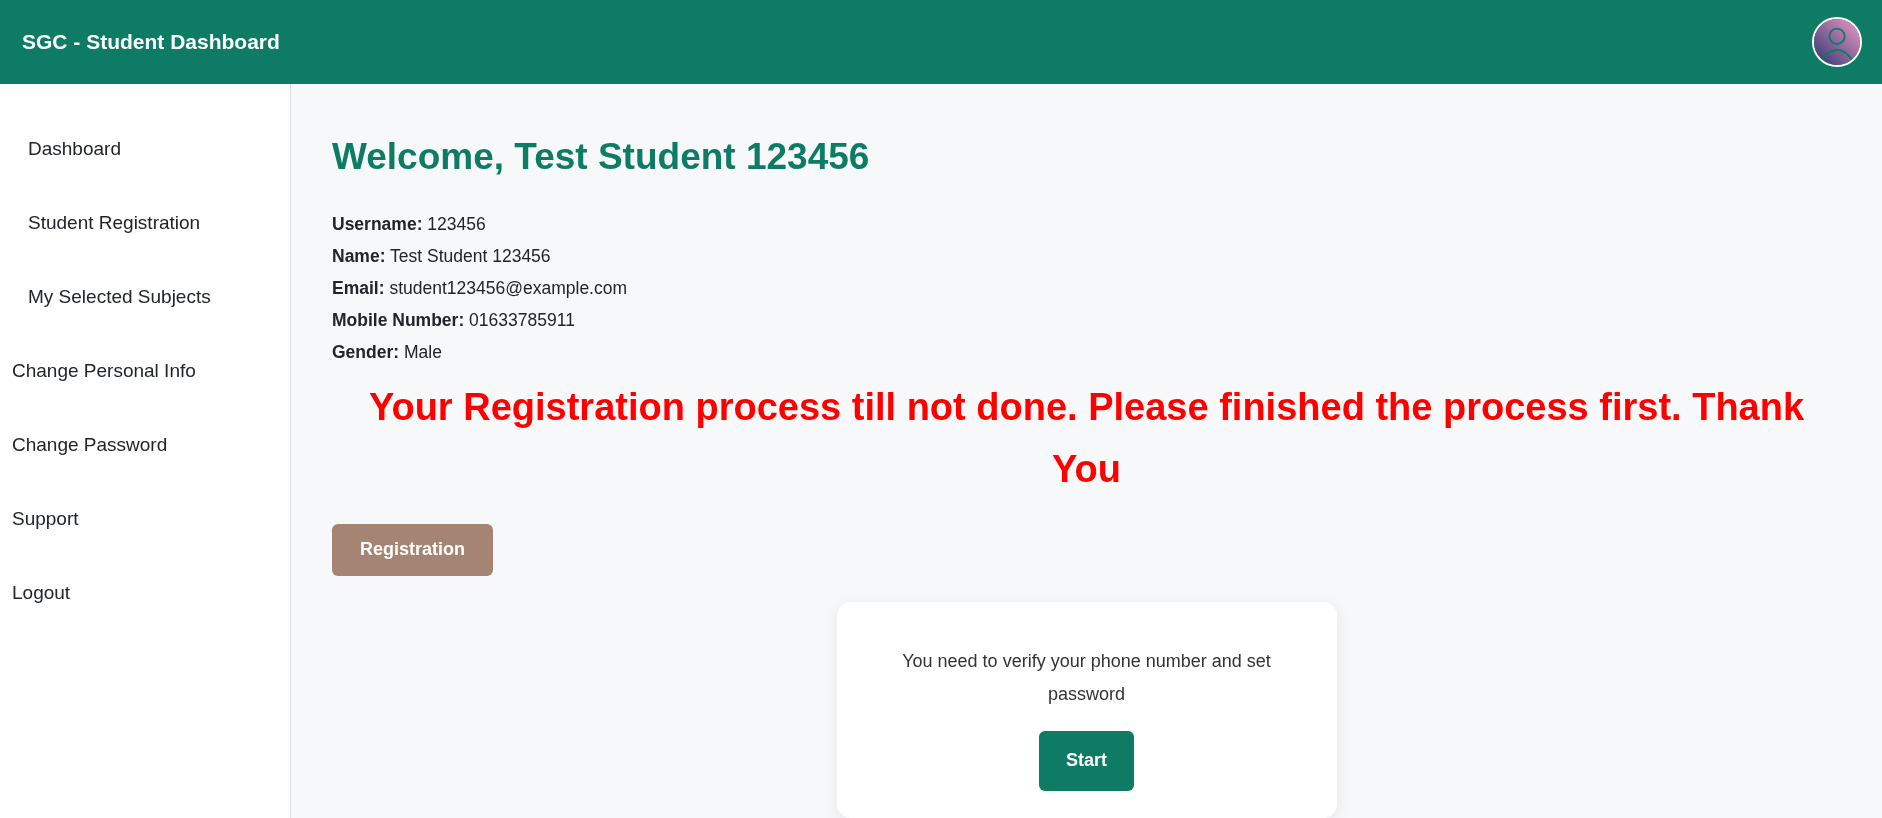  What do you see at coordinates (387, 352) in the screenshot?
I see `profile-detail: Gender: Male` at bounding box center [387, 352].